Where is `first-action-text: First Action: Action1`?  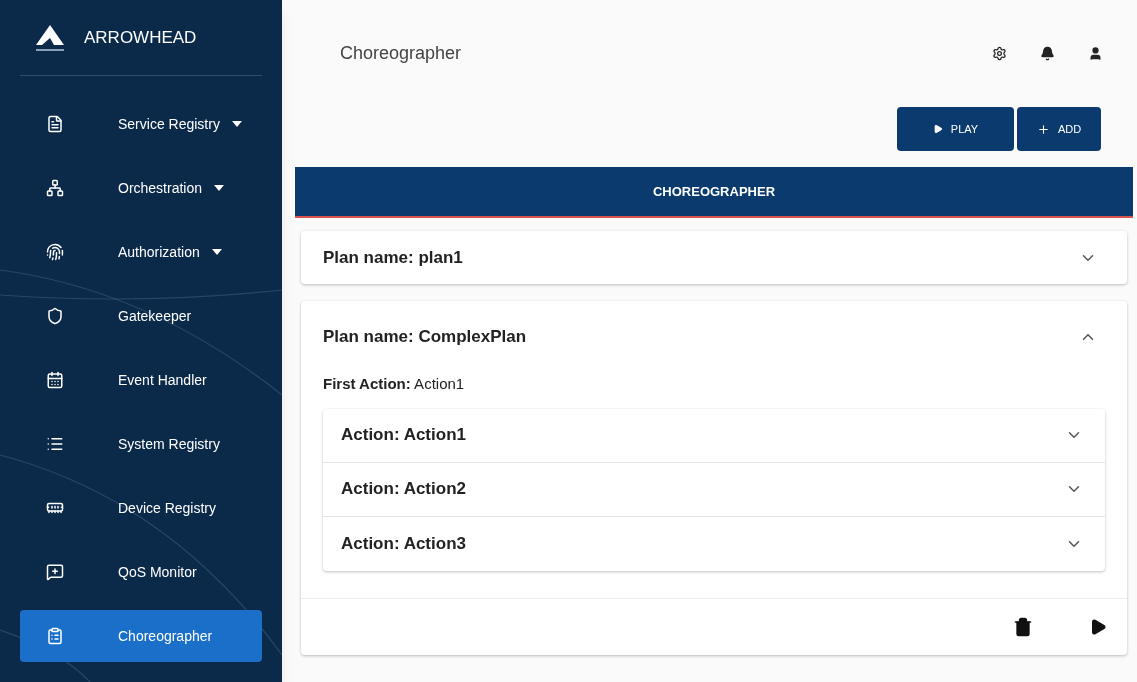
first-action-text: First Action: Action1 is located at coordinates (394, 384).